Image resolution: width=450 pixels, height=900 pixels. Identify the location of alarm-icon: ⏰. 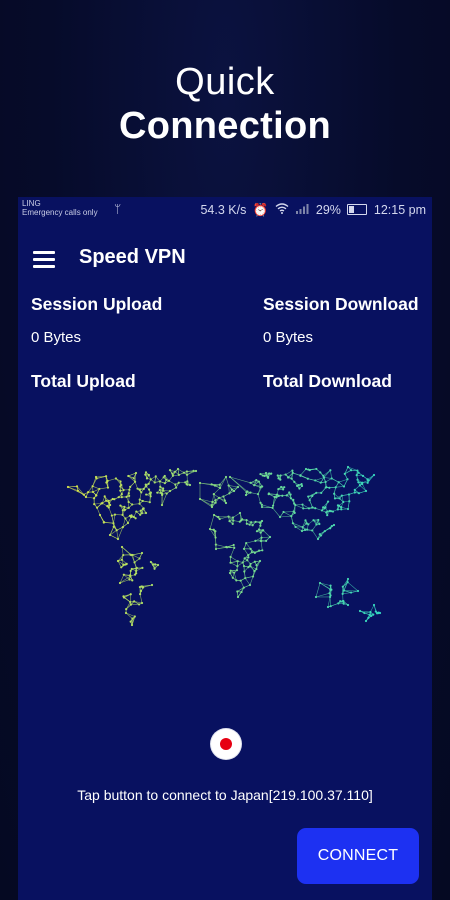
(260, 210).